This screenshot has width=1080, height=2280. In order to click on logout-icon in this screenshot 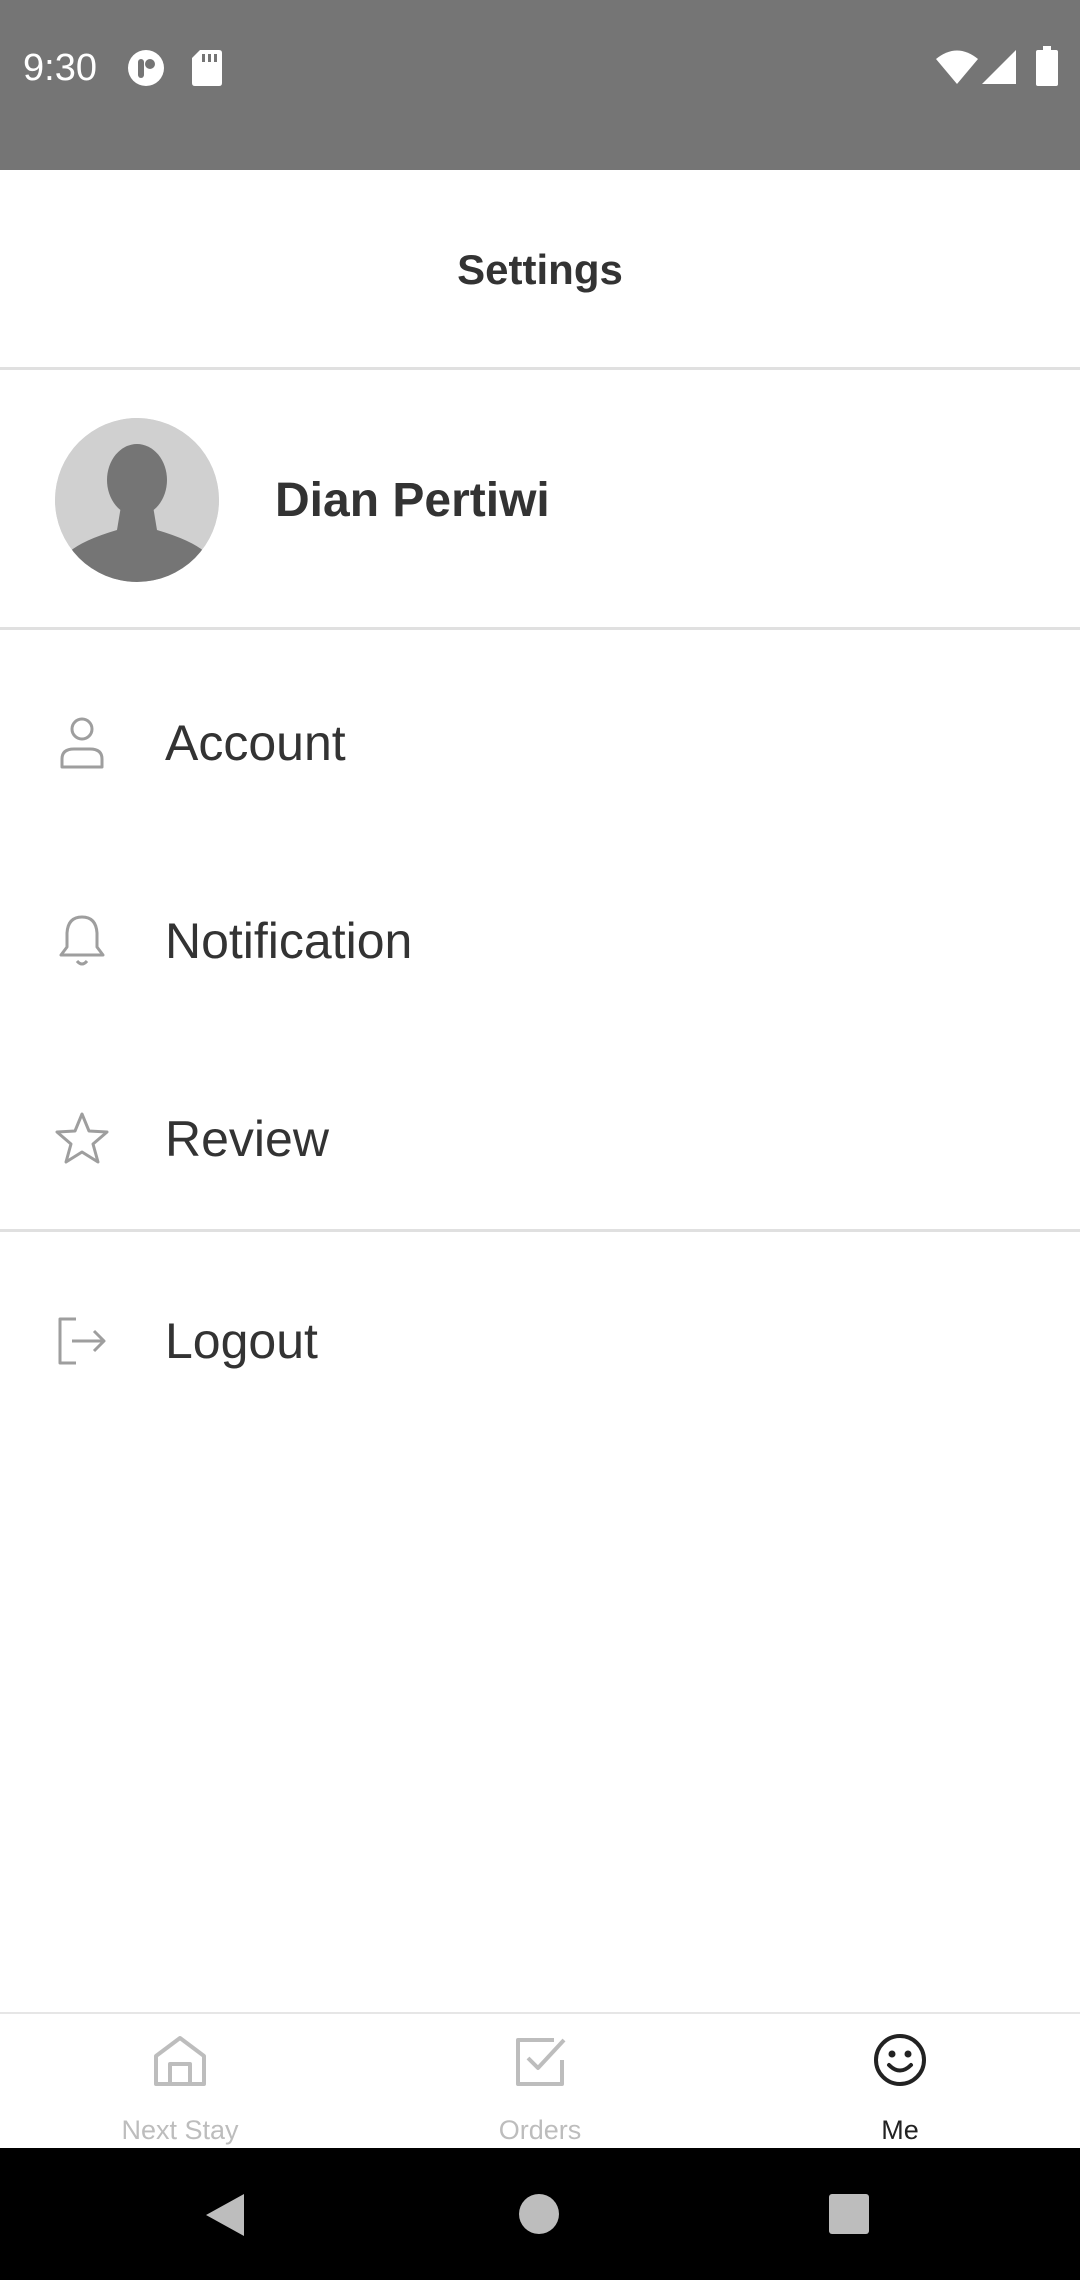, I will do `click(82, 1341)`.